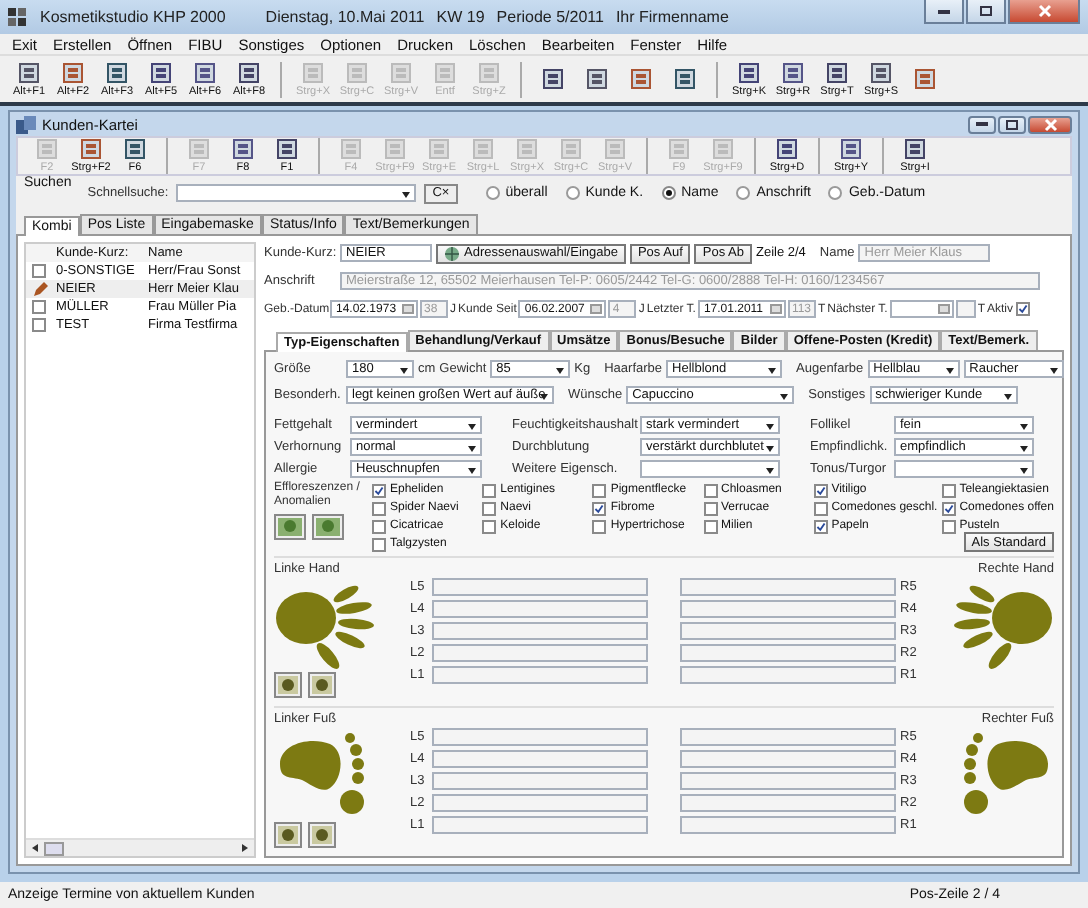 This screenshot has width=1088, height=908. I want to click on cards-icon, so click(26, 124).